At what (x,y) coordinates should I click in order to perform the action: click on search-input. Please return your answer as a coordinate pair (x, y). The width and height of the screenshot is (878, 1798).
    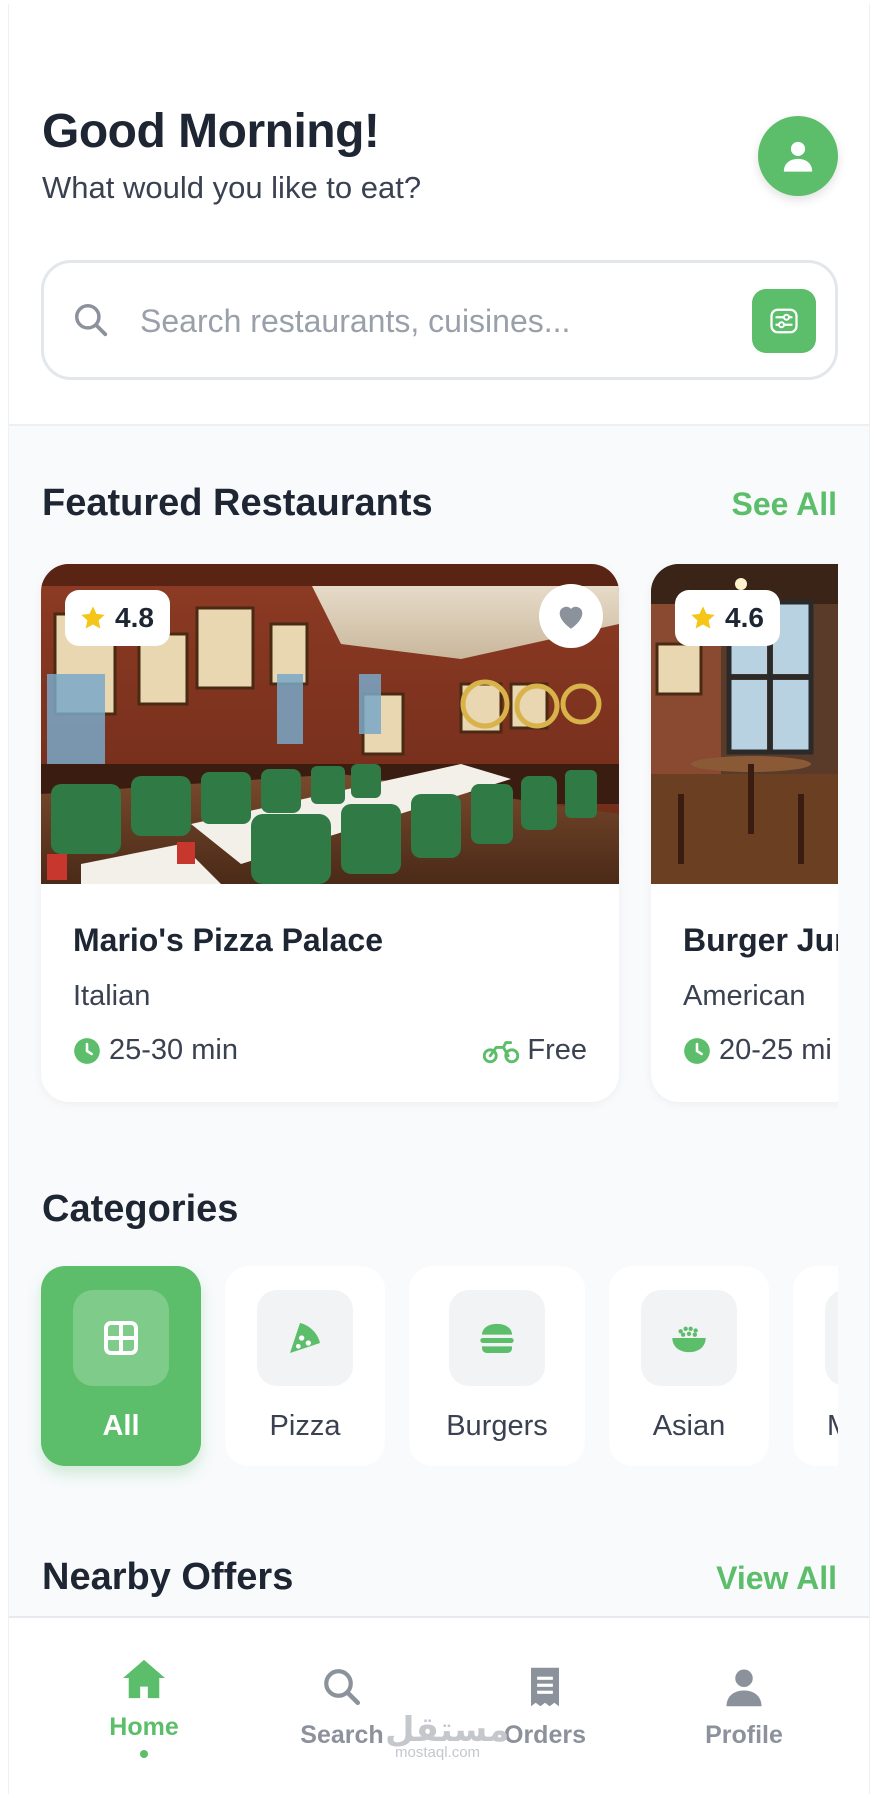
    Looking at the image, I should click on (430, 321).